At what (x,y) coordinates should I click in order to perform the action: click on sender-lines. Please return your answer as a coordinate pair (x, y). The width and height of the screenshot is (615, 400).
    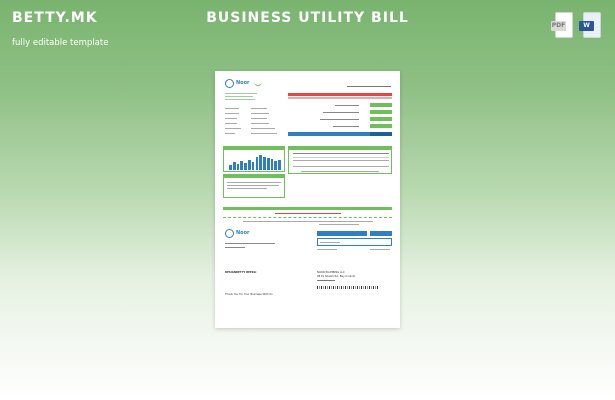
    Looking at the image, I should click on (241, 93).